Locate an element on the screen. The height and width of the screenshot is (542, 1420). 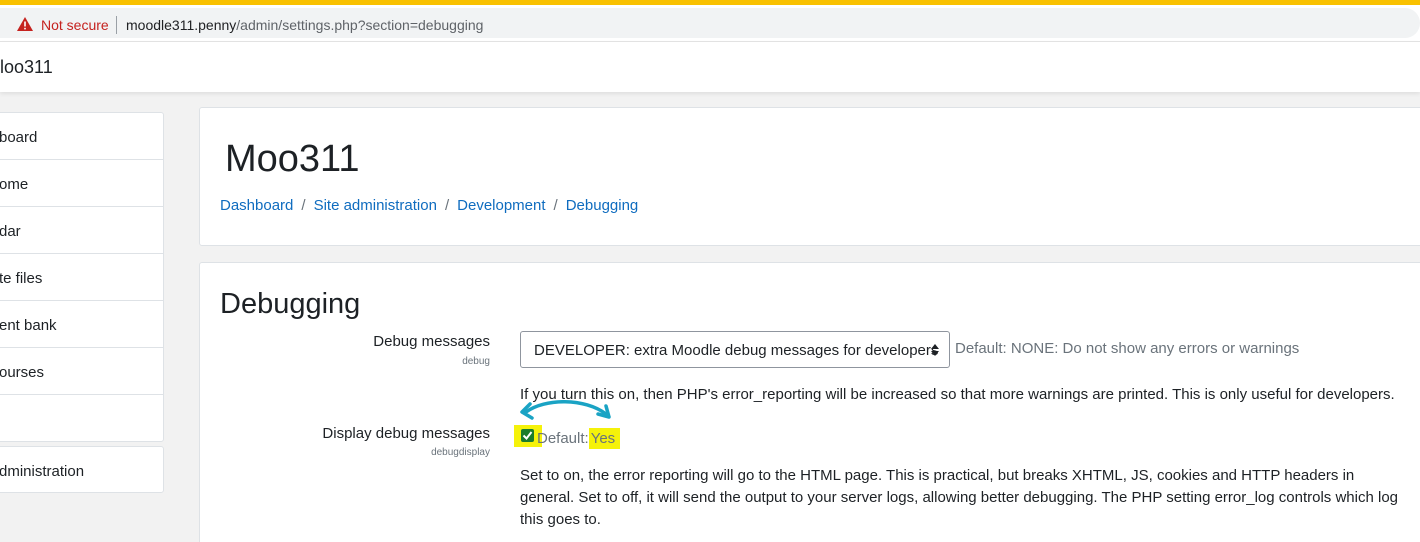
breadcrumb-site-administration: Site administration is located at coordinates (375, 205).